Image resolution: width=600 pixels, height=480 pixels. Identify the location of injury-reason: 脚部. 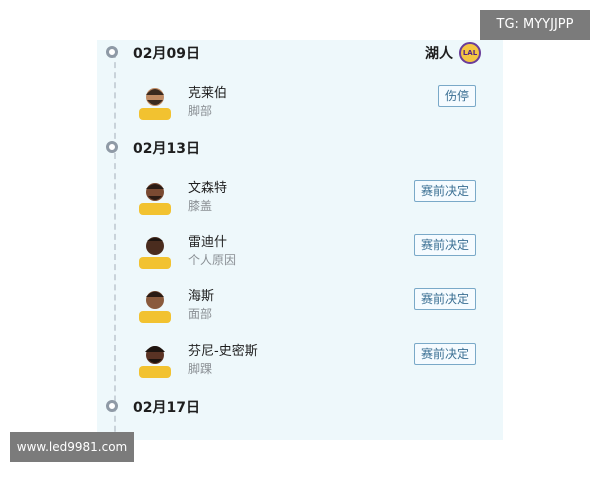
(200, 111).